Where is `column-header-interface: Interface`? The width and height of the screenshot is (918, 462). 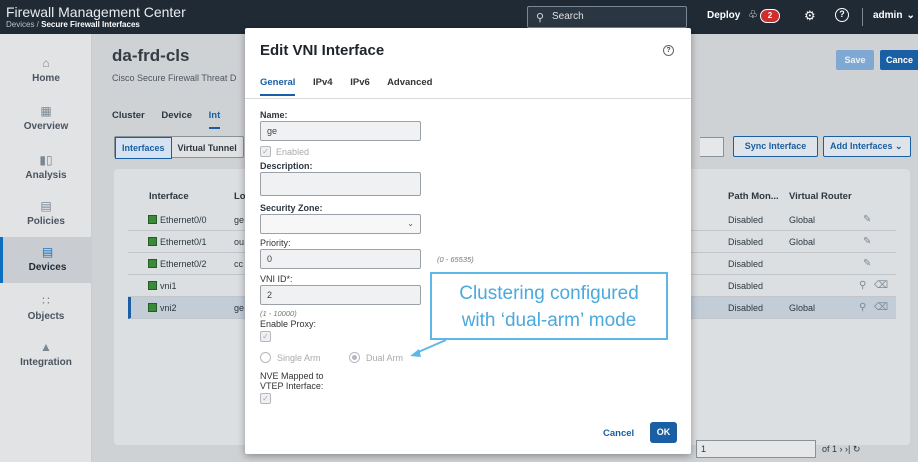
column-header-interface: Interface is located at coordinates (169, 196).